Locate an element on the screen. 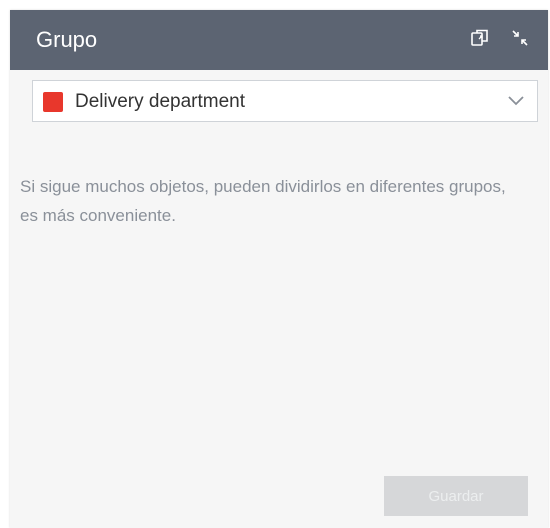 The width and height of the screenshot is (550, 528). group-color-swatch is located at coordinates (53, 102).